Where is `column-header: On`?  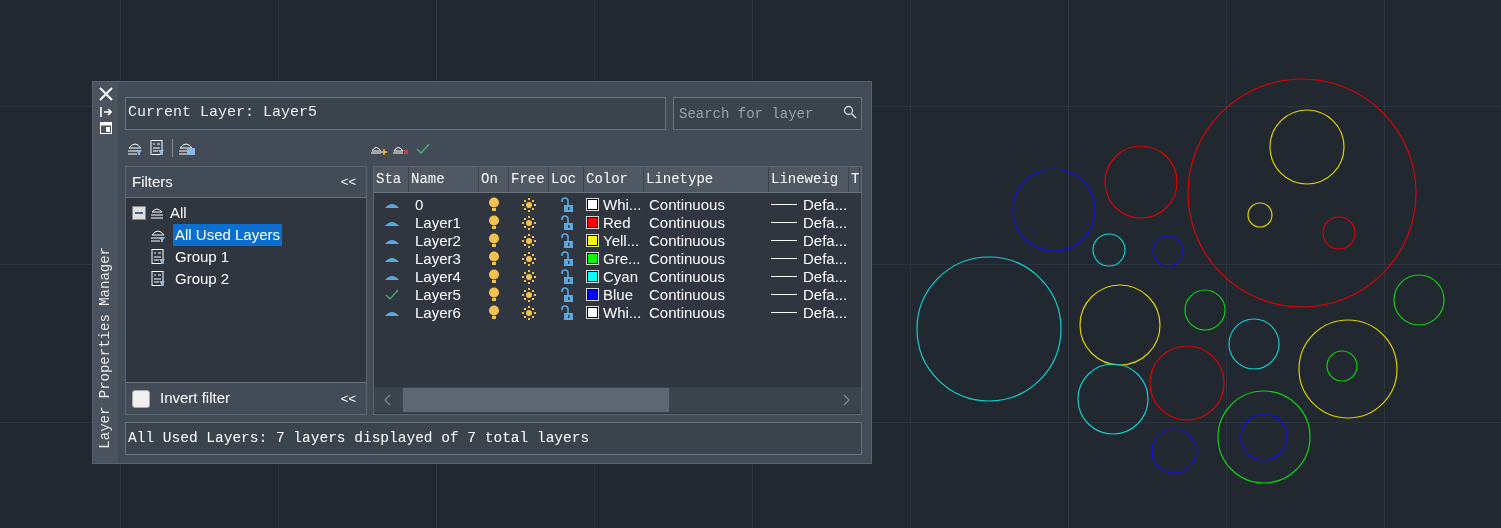 column-header: On is located at coordinates (494, 179).